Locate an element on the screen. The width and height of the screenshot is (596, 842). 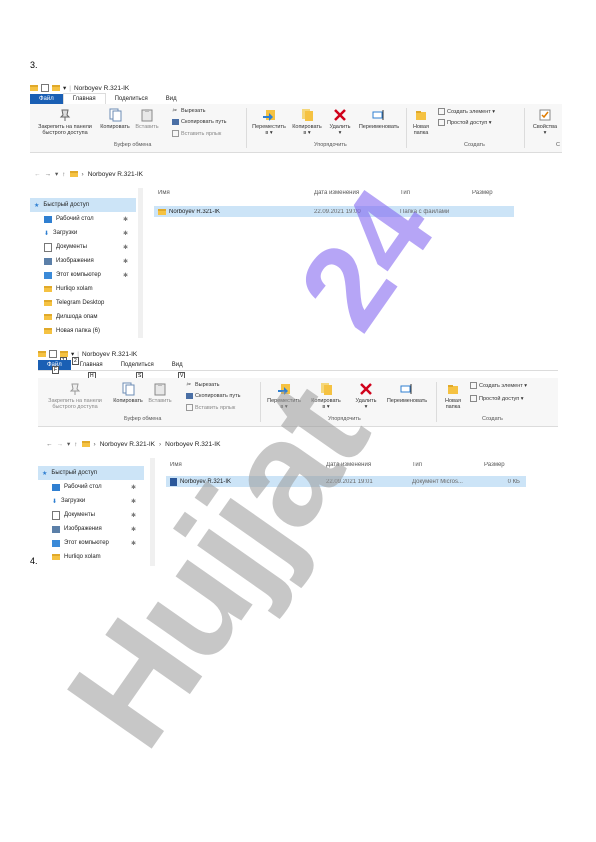
keytip: F is located at coordinates (56, 370).